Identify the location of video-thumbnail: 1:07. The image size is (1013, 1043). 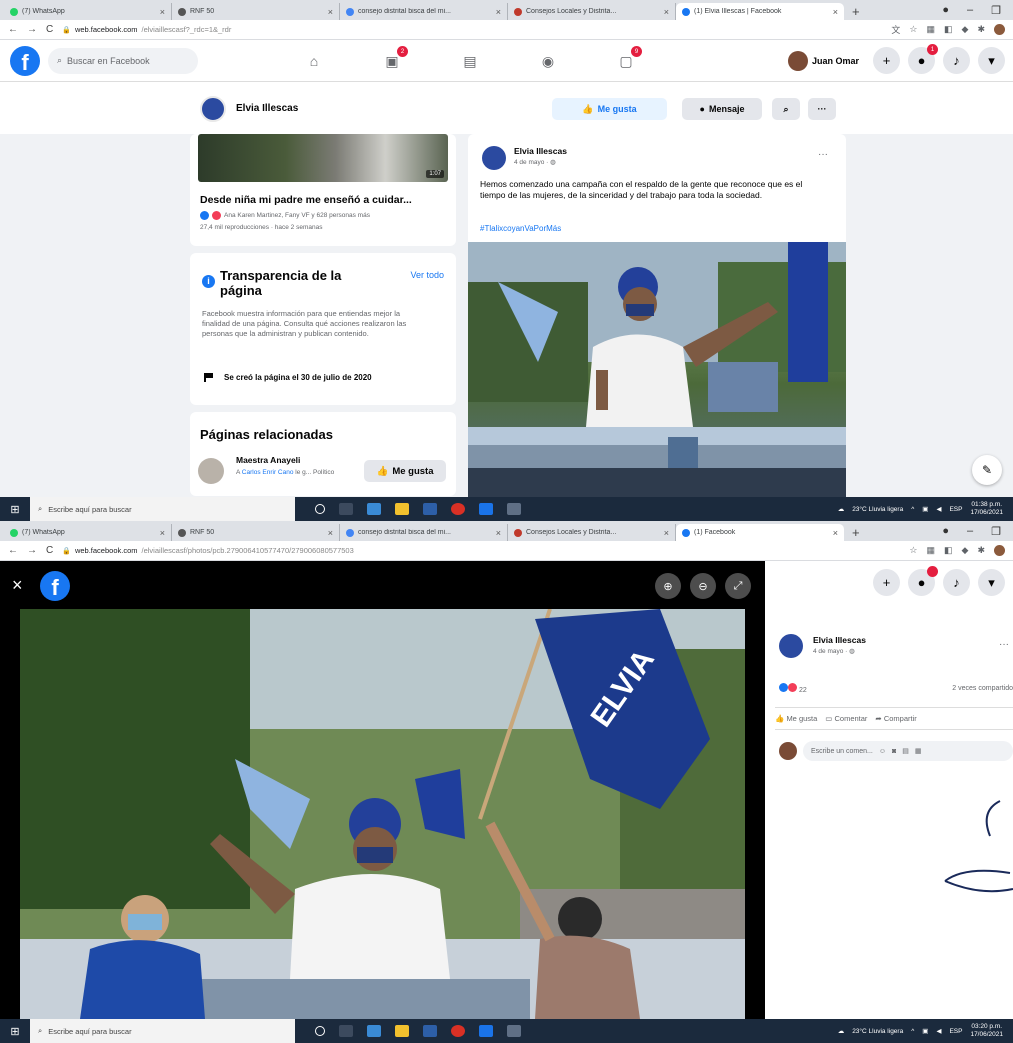
(323, 158).